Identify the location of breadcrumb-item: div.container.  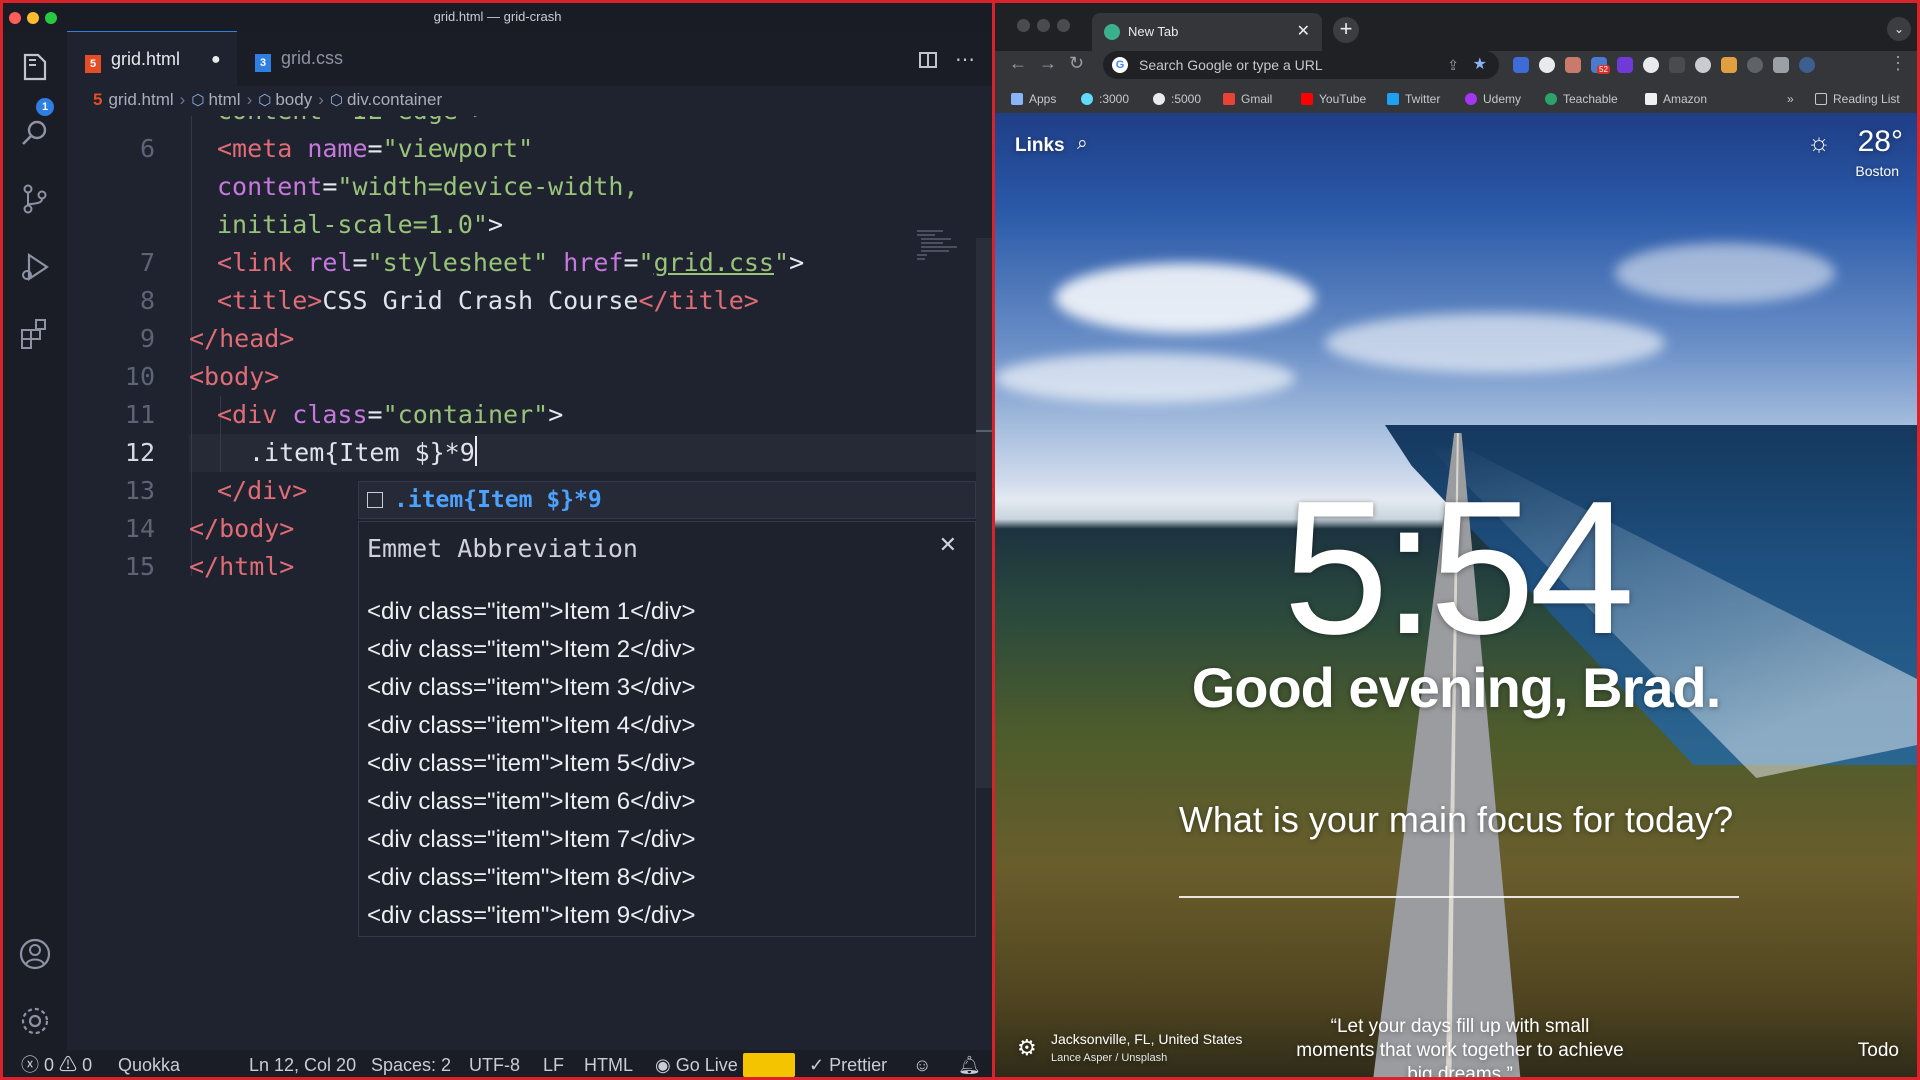
(394, 99).